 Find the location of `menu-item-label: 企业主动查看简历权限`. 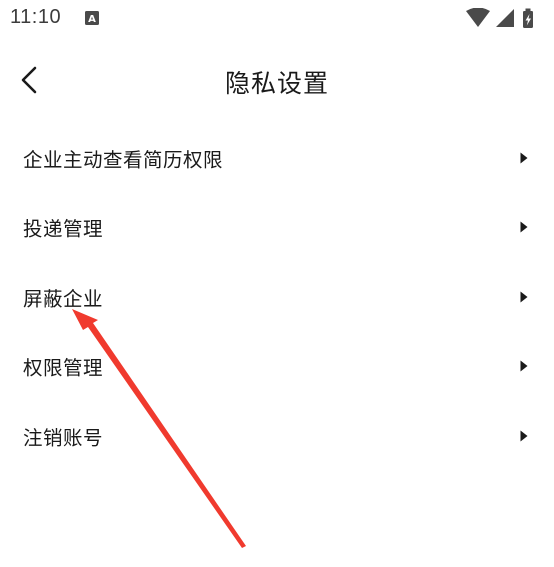

menu-item-label: 企业主动查看简历权限 is located at coordinates (123, 160).